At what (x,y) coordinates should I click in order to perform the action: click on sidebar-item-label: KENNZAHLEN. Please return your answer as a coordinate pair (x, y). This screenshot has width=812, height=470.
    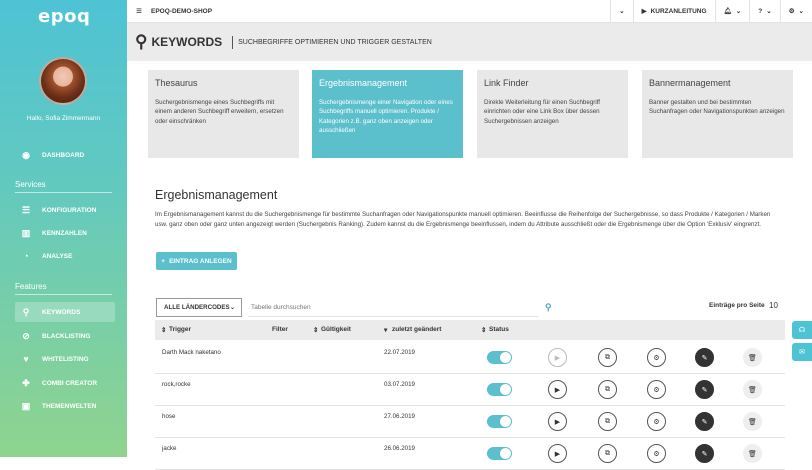
    Looking at the image, I should click on (64, 233).